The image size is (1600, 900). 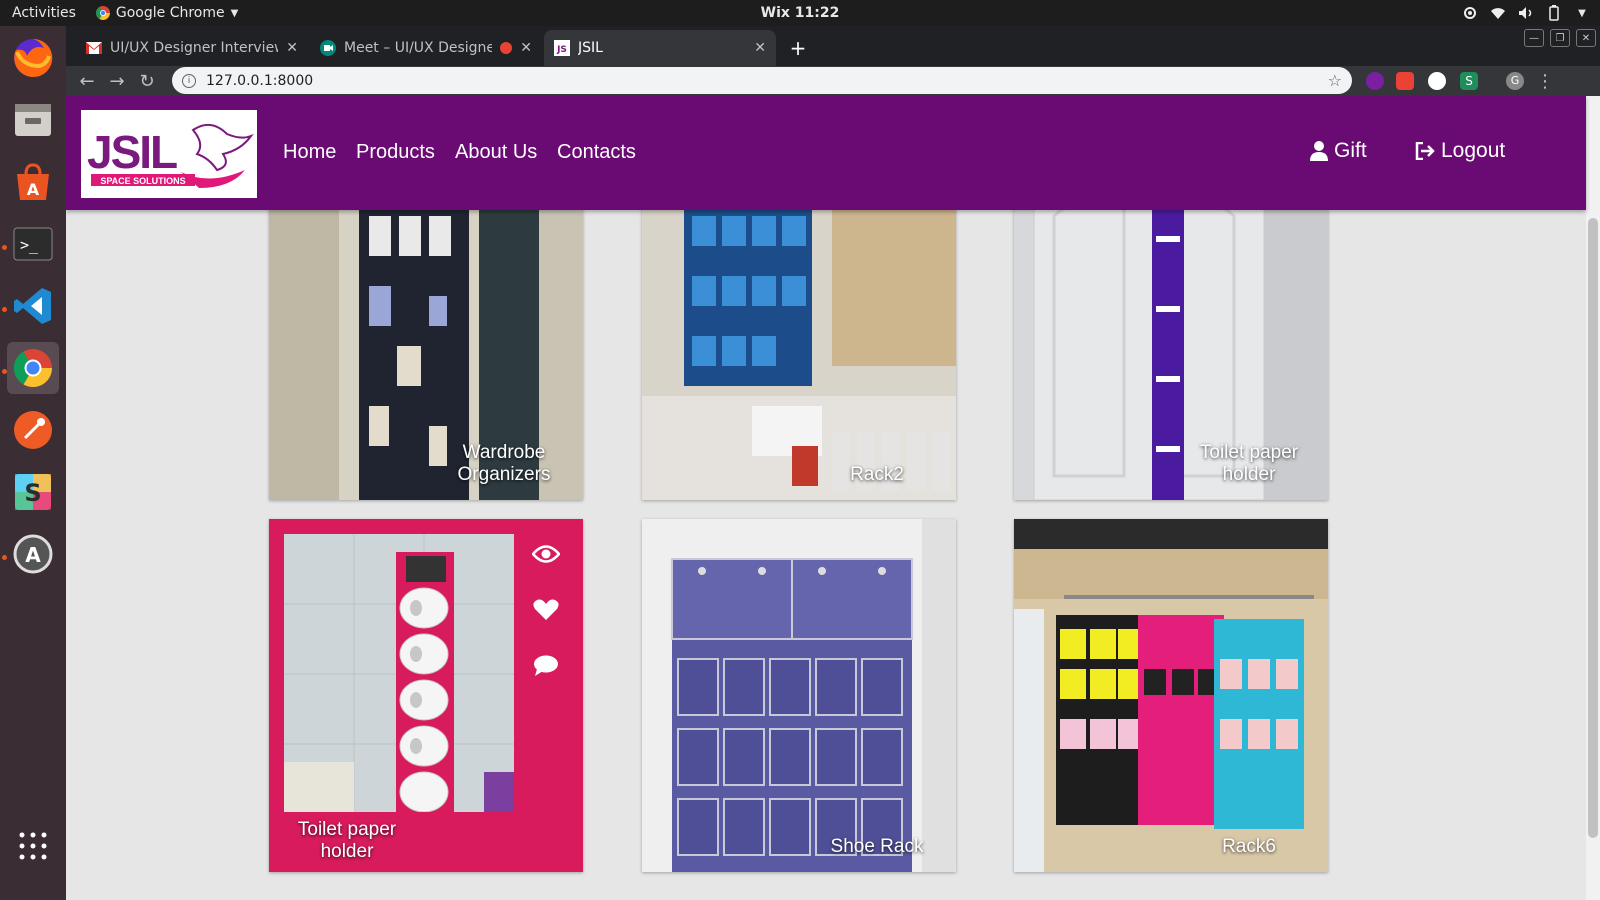 I want to click on new-tab-button: +, so click(x=798, y=48).